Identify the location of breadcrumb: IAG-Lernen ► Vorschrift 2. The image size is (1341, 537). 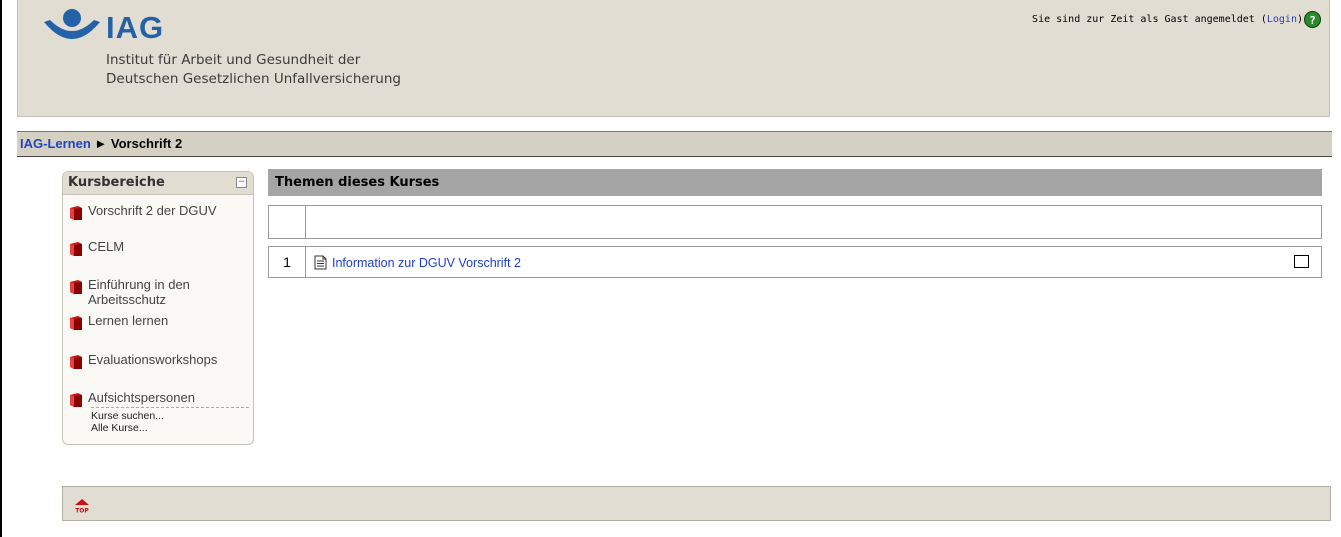
(674, 144).